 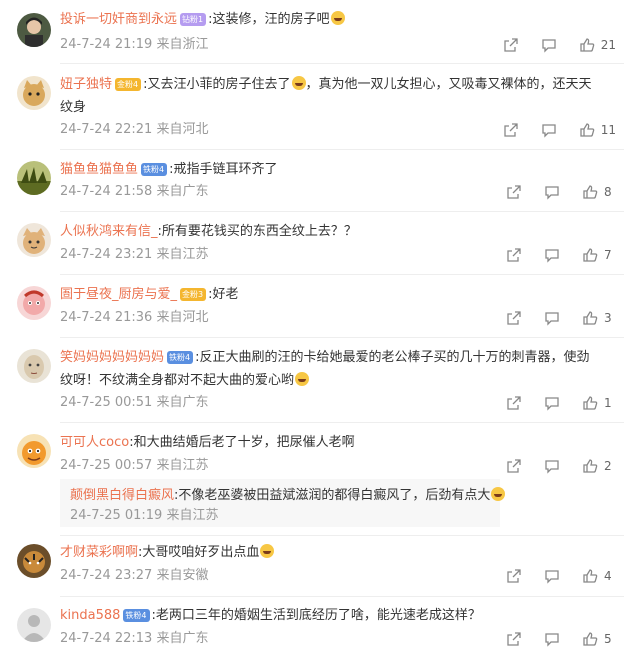 I want to click on username: 人似秋鸿来有信_, so click(x=109, y=231).